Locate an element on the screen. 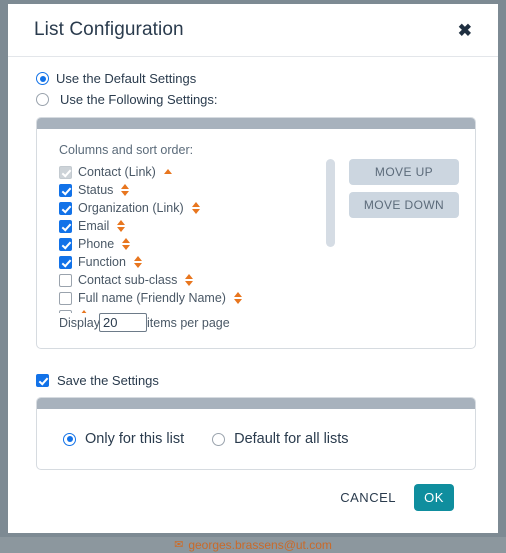 The width and height of the screenshot is (506, 553). checkbox-contact-link is located at coordinates (65, 172).